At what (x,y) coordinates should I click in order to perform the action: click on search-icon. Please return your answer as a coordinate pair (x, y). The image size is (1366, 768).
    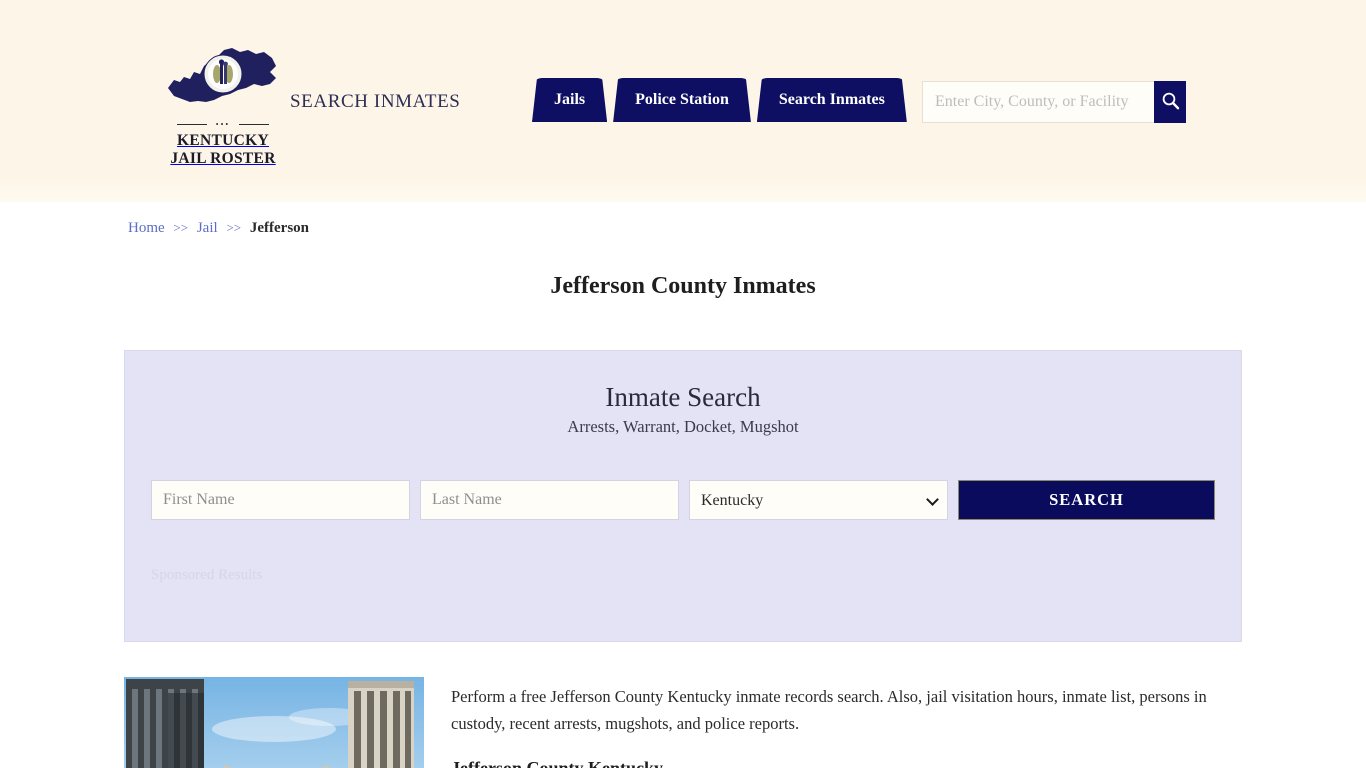
    Looking at the image, I should click on (1170, 102).